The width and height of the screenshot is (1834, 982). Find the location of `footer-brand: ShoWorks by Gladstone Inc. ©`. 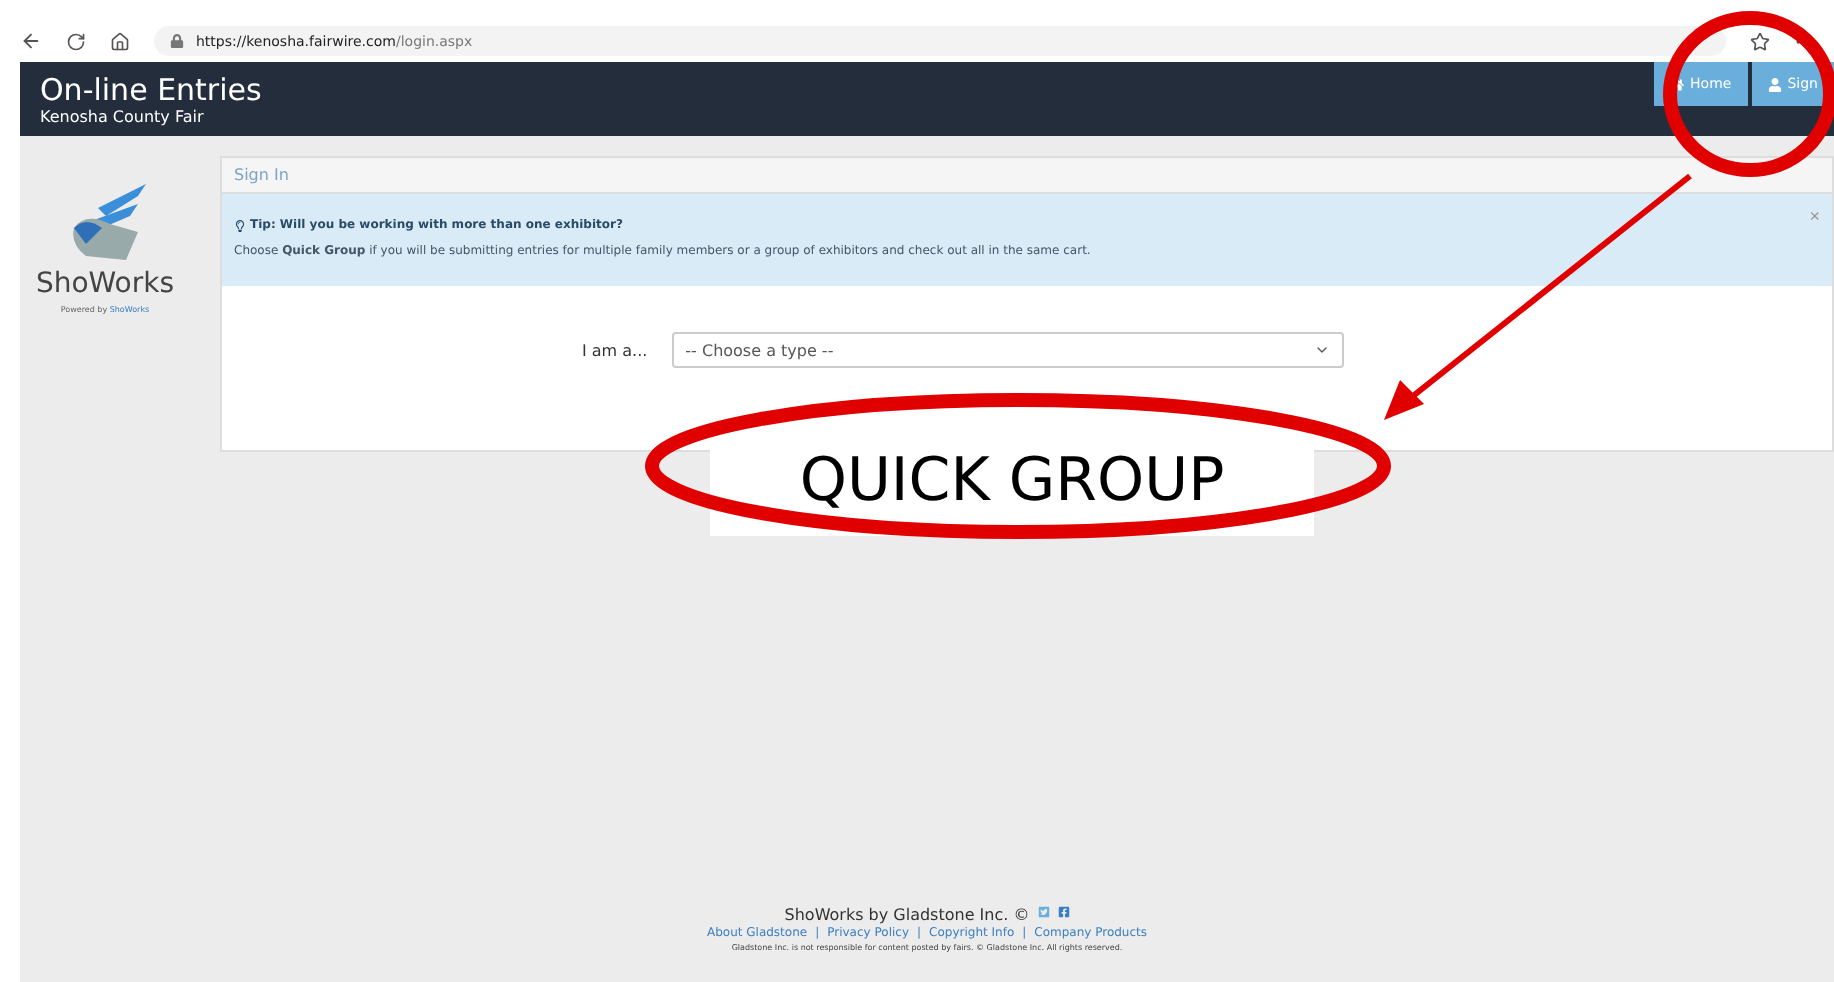

footer-brand: ShoWorks by Gladstone Inc. © is located at coordinates (907, 915).